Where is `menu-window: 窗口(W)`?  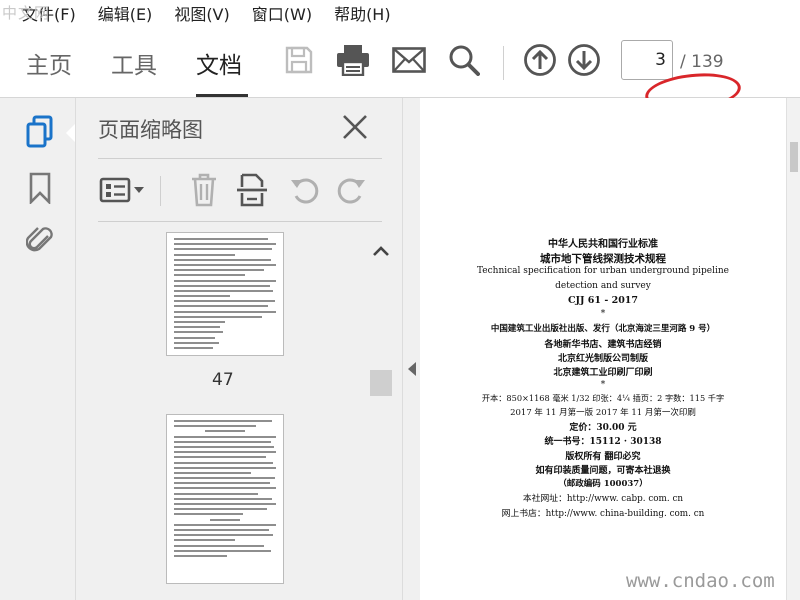 menu-window: 窗口(W) is located at coordinates (282, 13).